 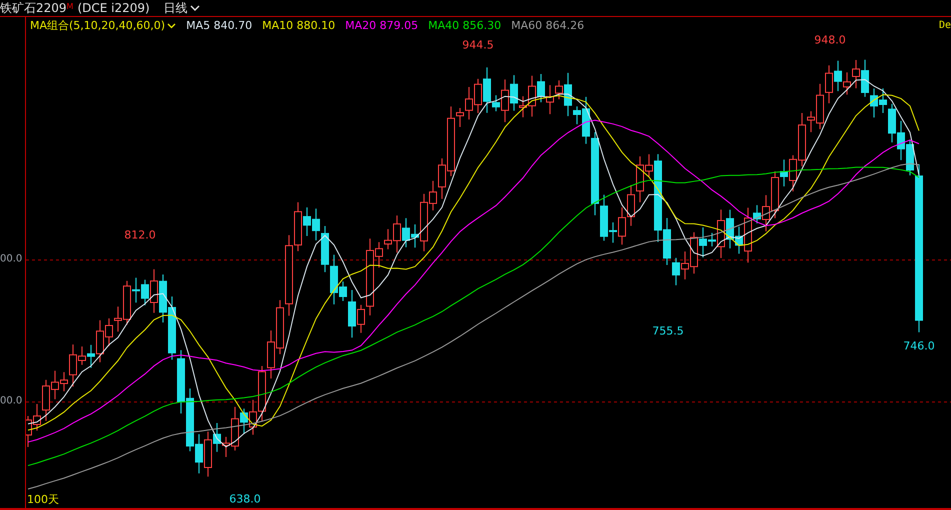 I want to click on moving-average-value: MA10 880.10, so click(x=299, y=25).